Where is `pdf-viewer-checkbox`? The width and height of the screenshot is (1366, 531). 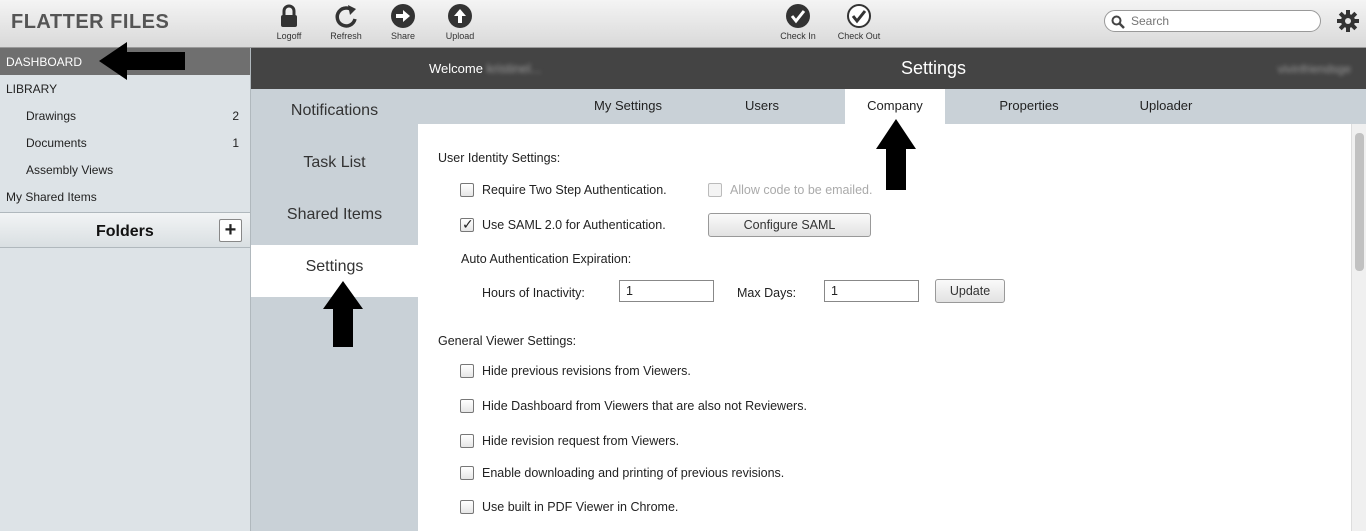 pdf-viewer-checkbox is located at coordinates (467, 507).